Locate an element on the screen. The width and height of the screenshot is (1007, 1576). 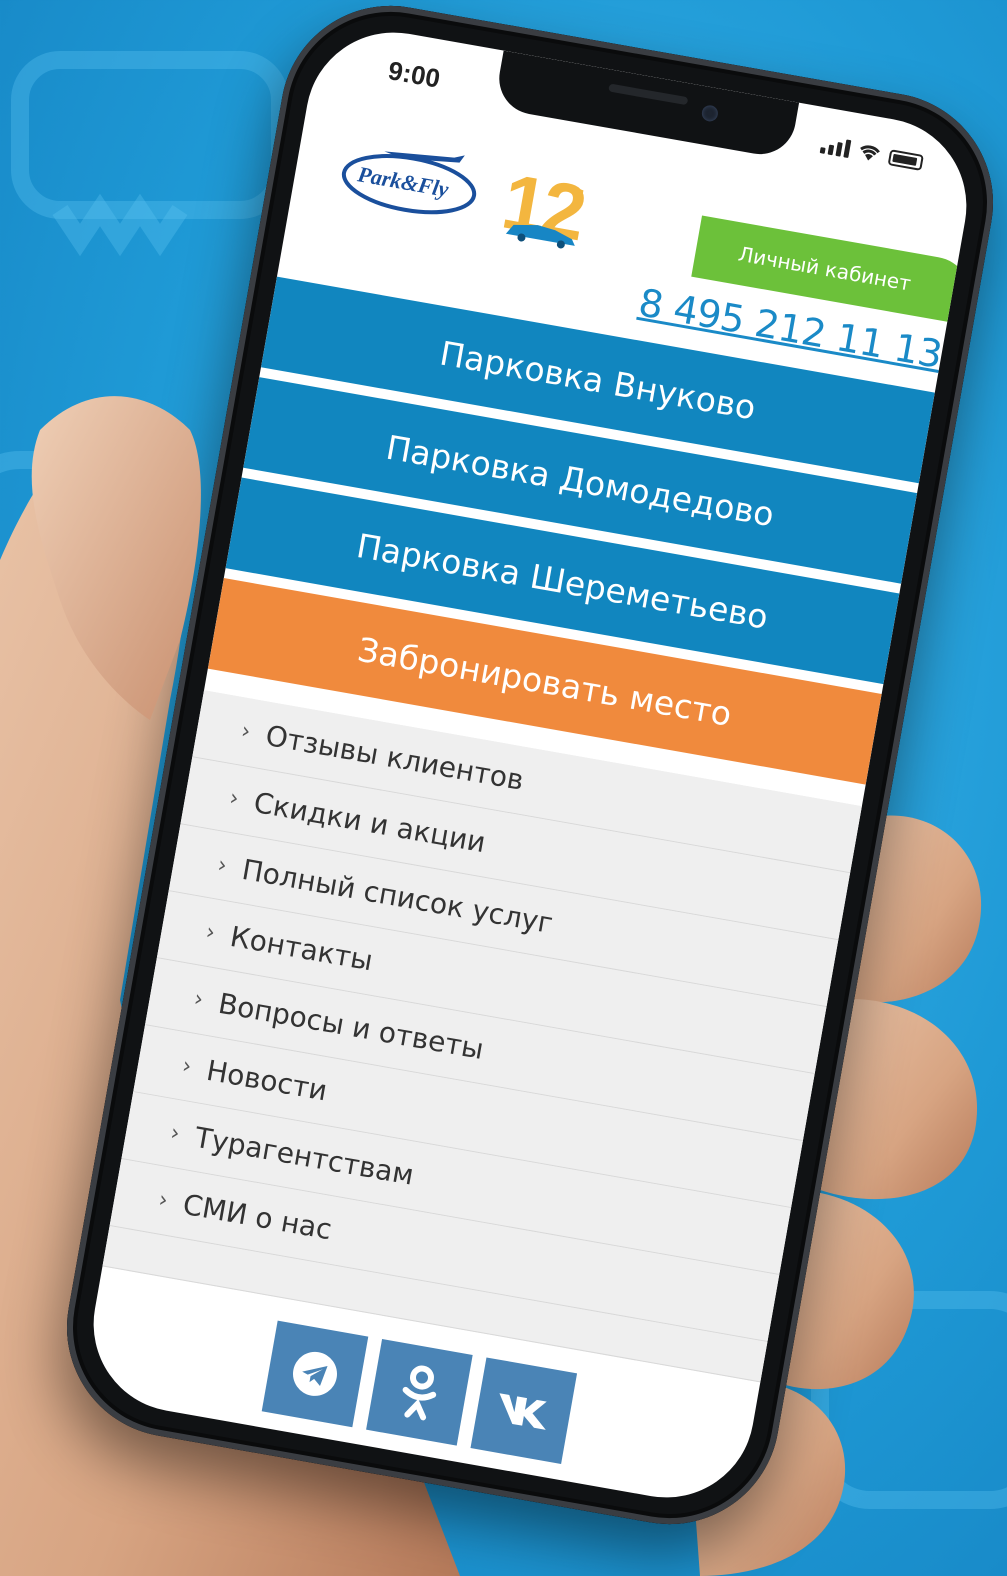
vk-button is located at coordinates (524, 1411).